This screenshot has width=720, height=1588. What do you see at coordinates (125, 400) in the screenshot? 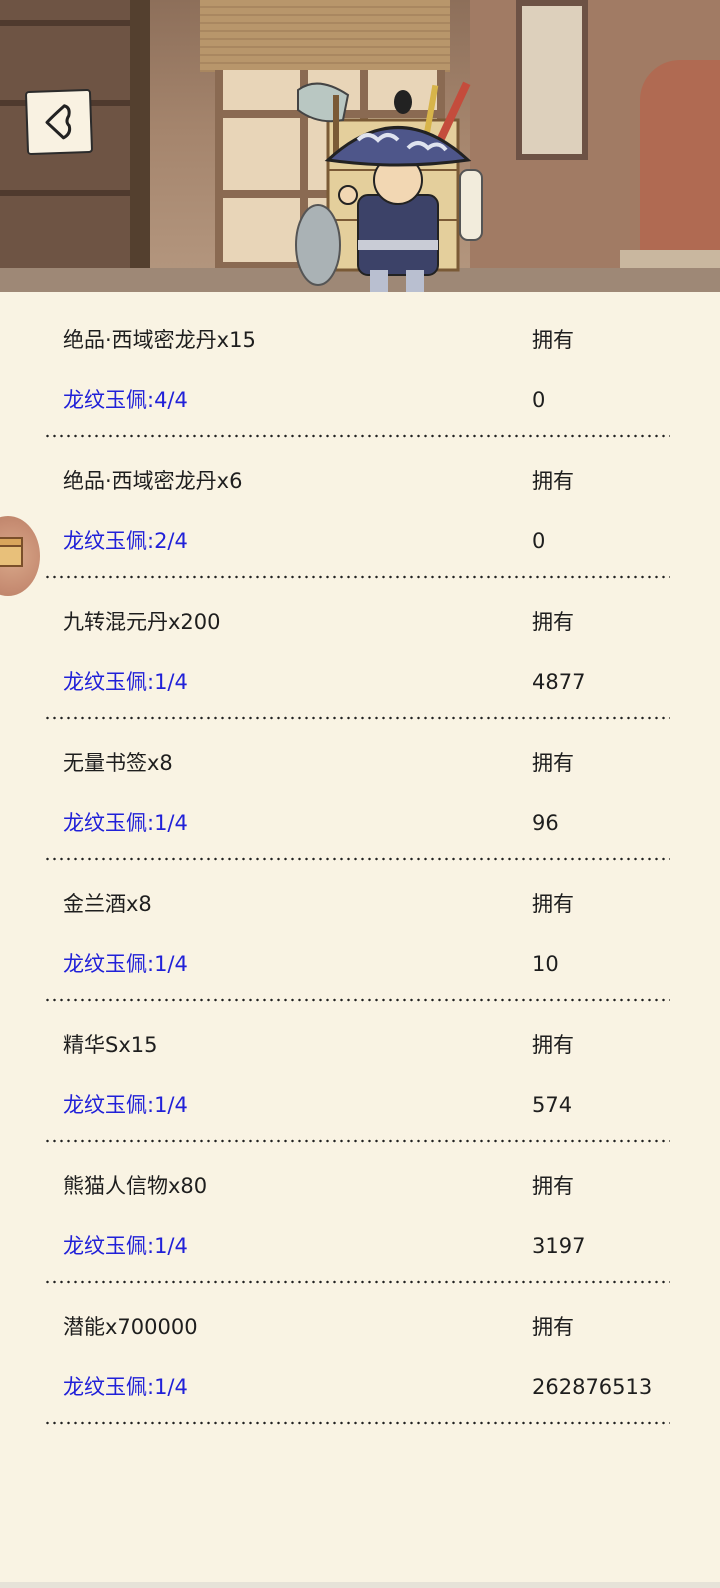
I see `item-requirement: 龙纹玉佩:4/4` at bounding box center [125, 400].